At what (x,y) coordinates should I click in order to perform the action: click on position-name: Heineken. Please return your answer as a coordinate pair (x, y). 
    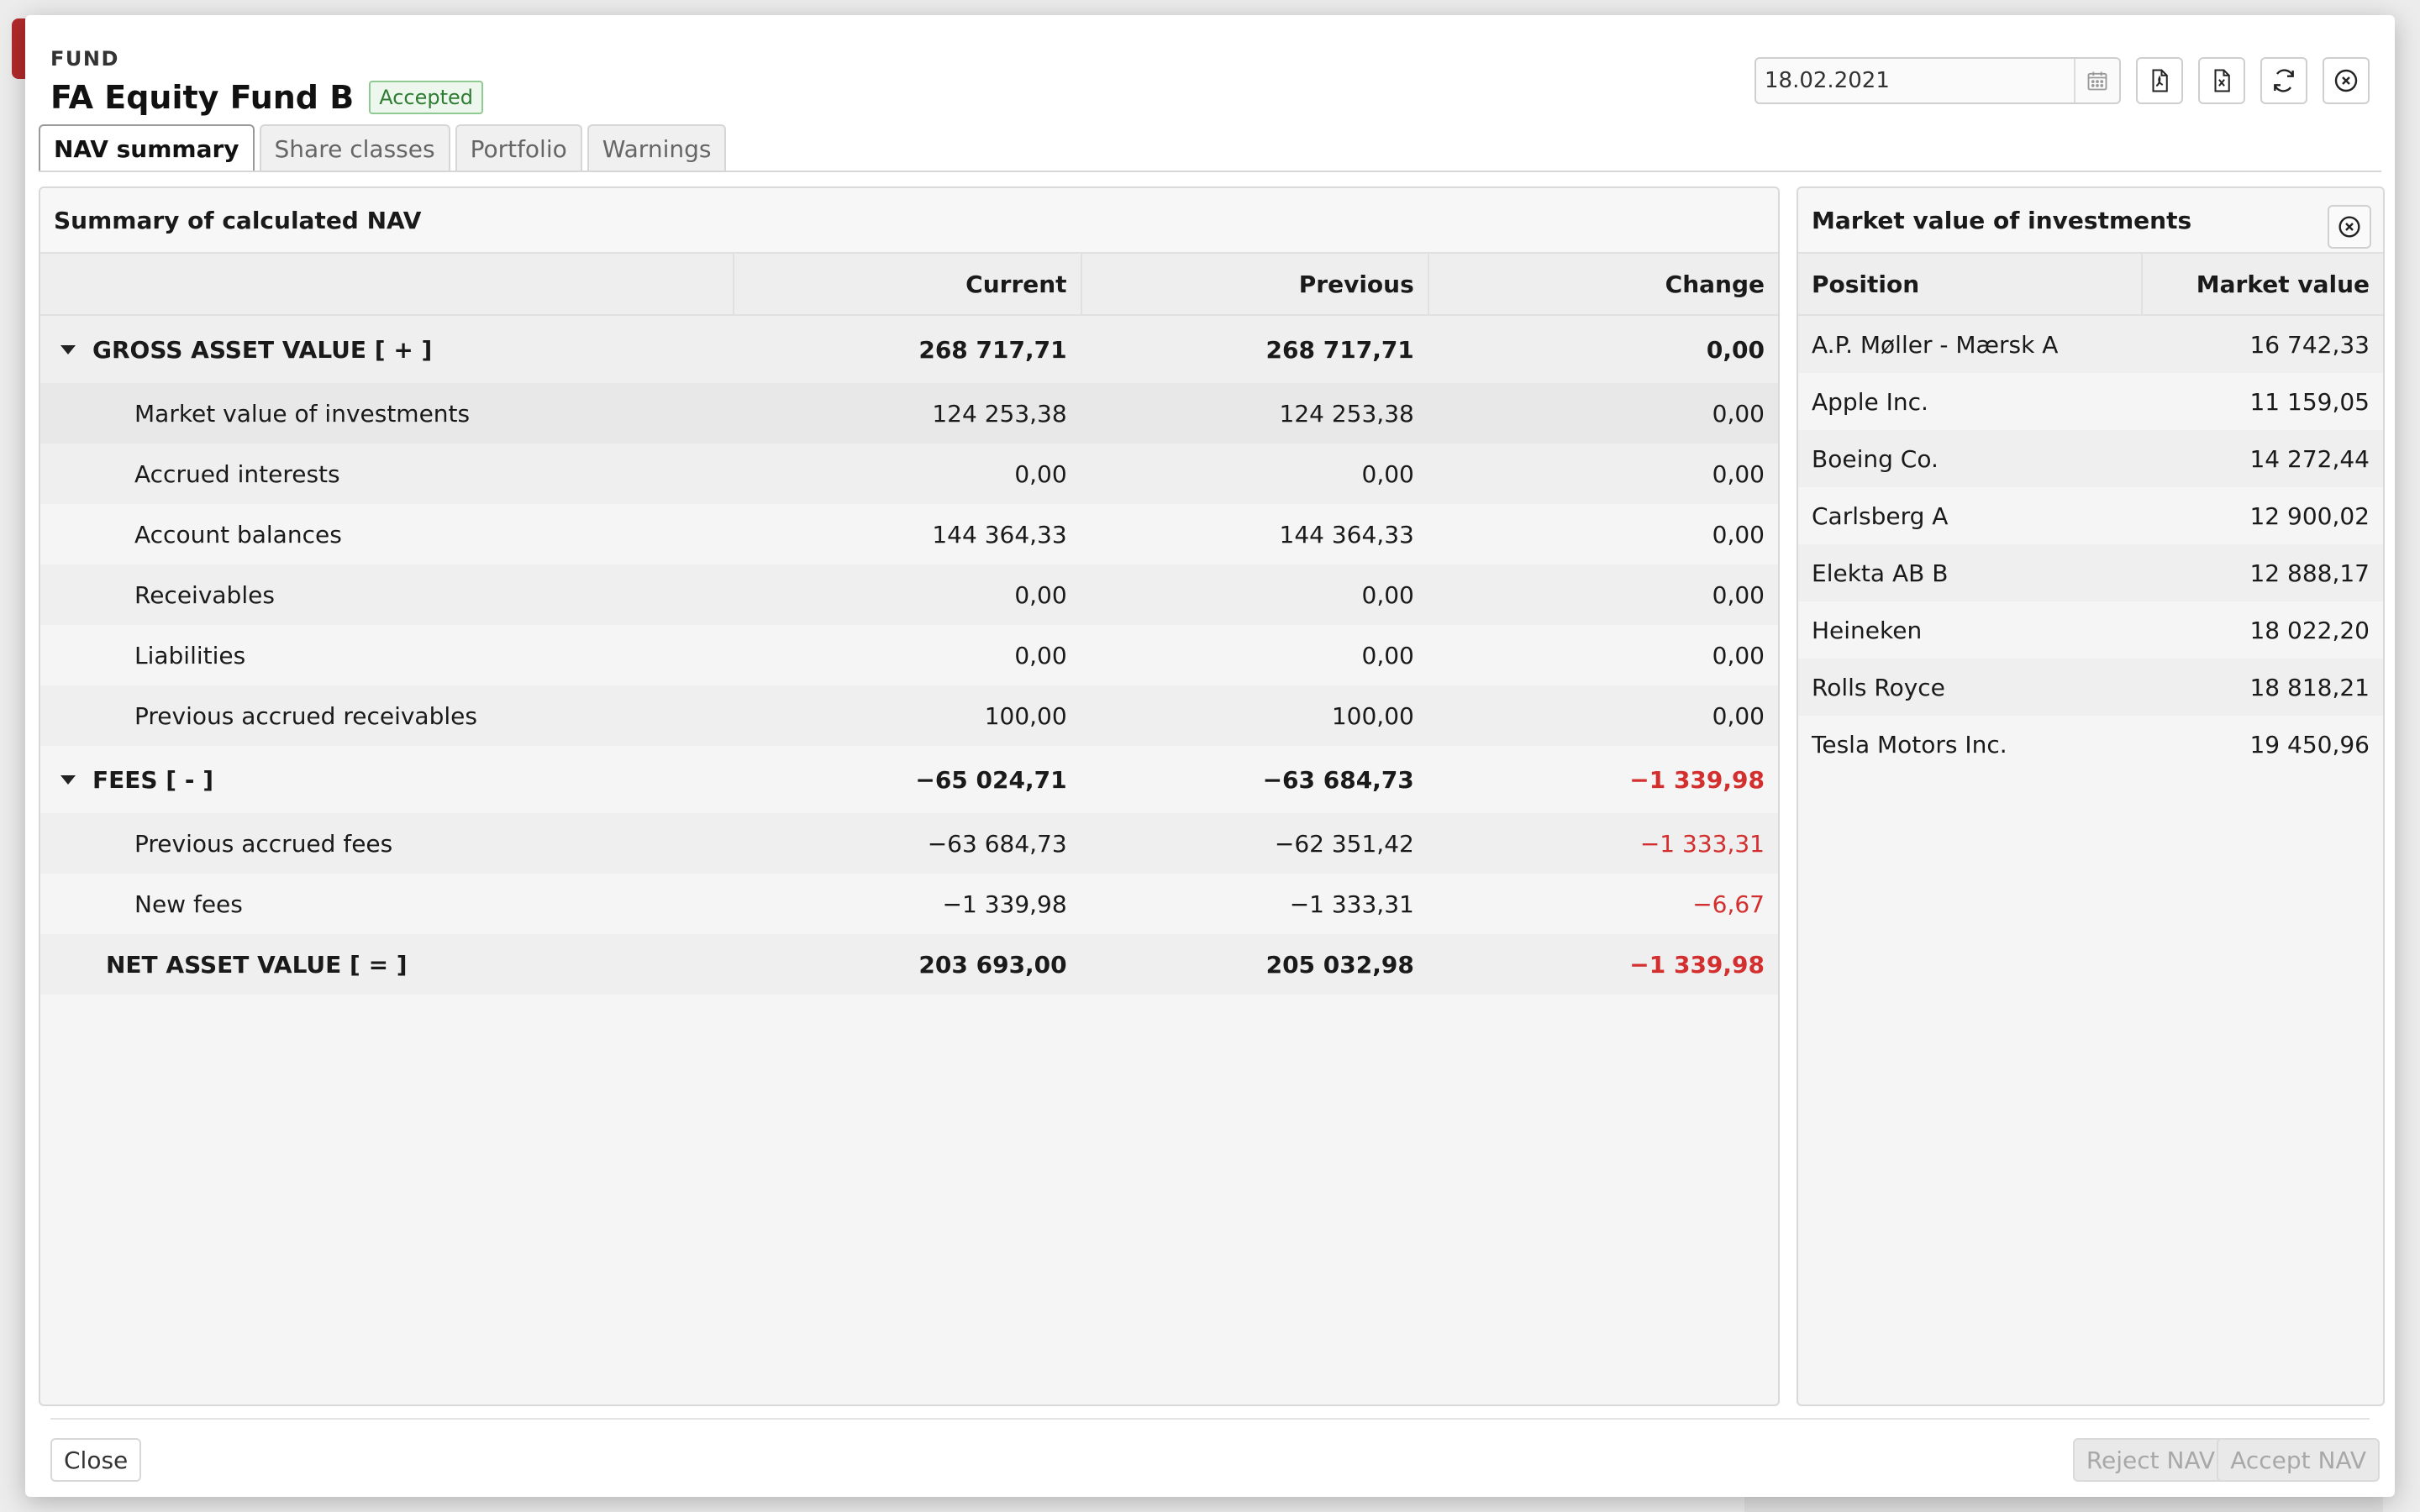
    Looking at the image, I should click on (1867, 630).